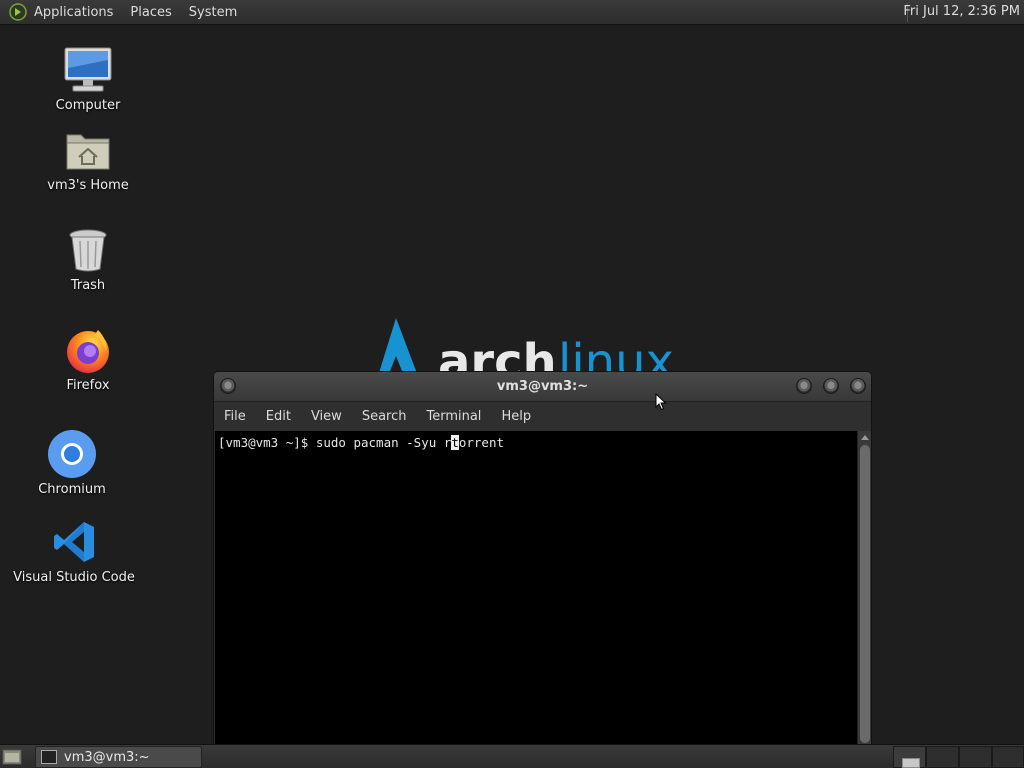  I want to click on menu-view: View, so click(326, 416).